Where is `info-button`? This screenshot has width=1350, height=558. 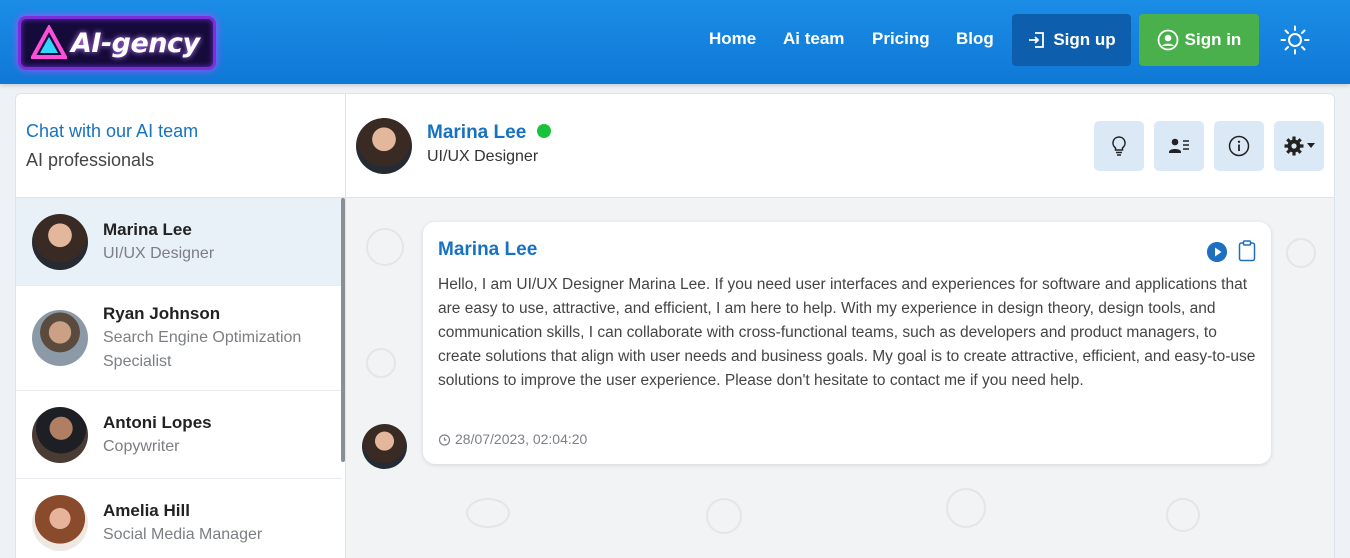
info-button is located at coordinates (1239, 146).